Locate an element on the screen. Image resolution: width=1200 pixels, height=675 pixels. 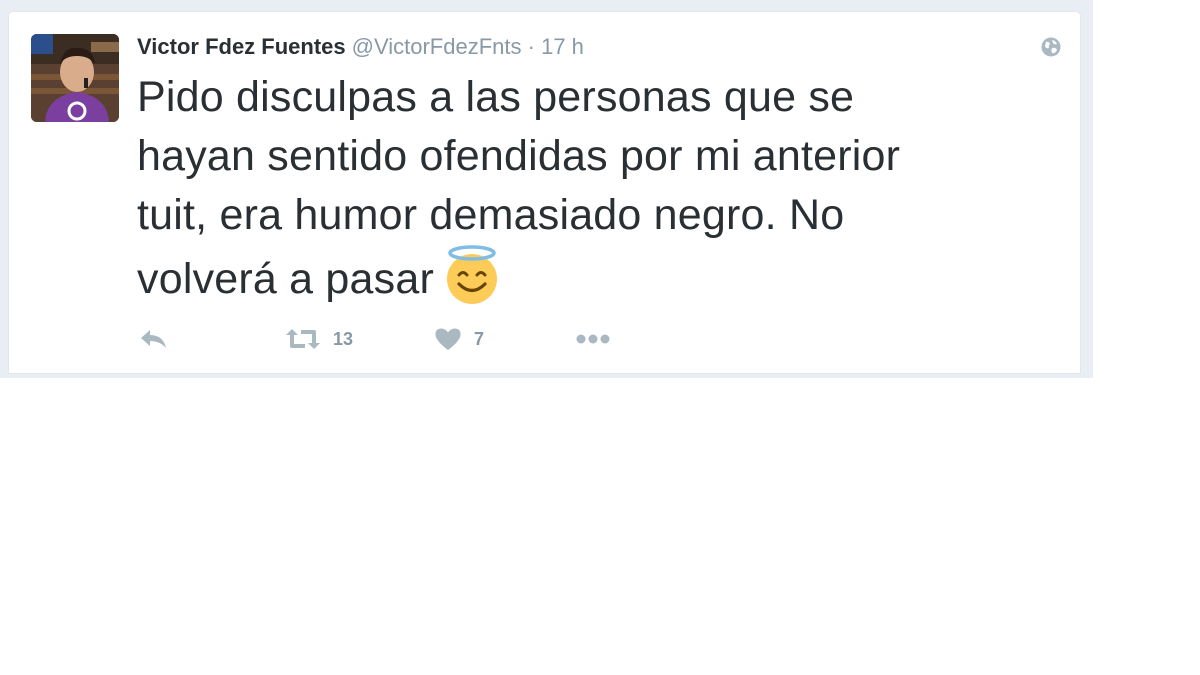
like-button: 7 is located at coordinates (459, 339).